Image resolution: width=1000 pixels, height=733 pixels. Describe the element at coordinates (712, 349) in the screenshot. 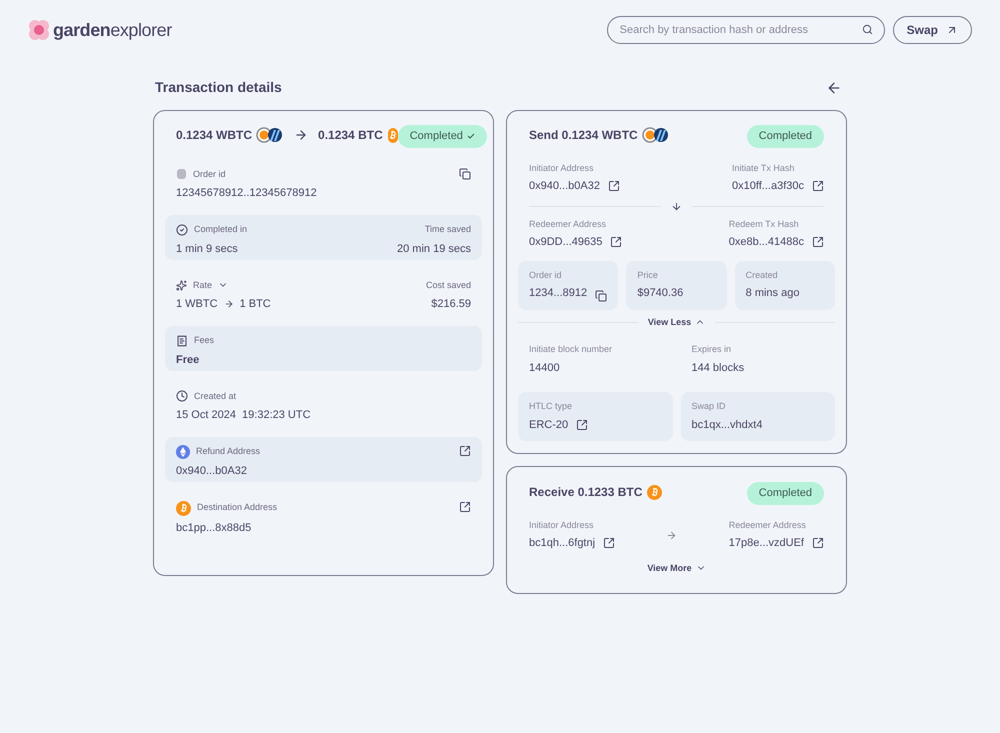

I see `field-label: Expires in` at that location.